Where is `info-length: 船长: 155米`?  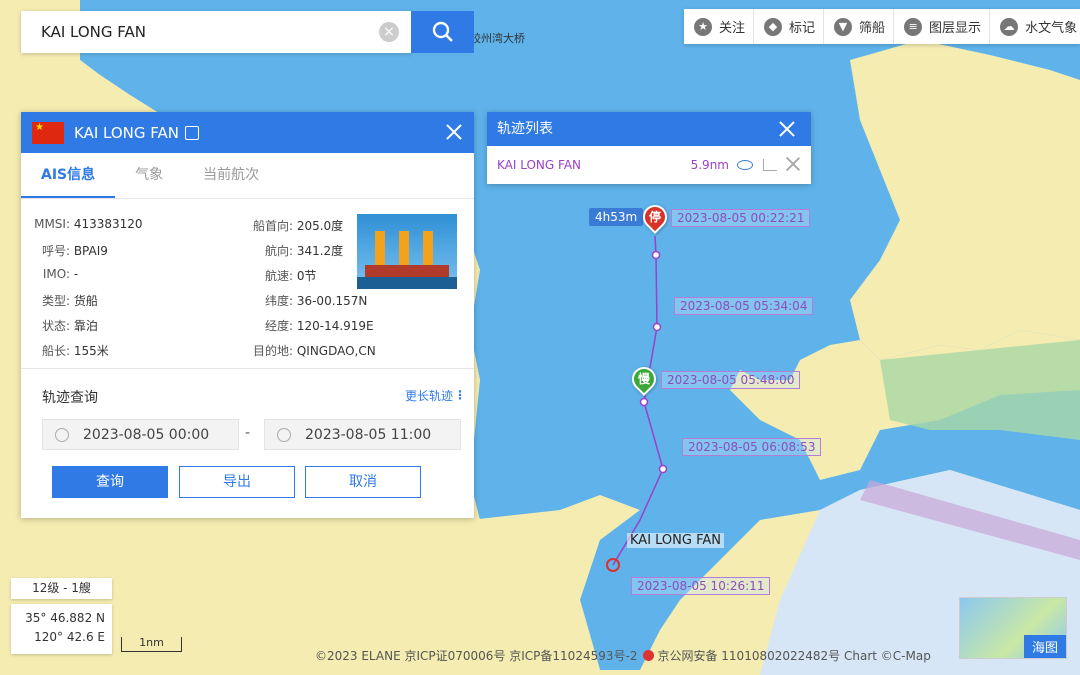 info-length: 船长: 155米 is located at coordinates (75, 351).